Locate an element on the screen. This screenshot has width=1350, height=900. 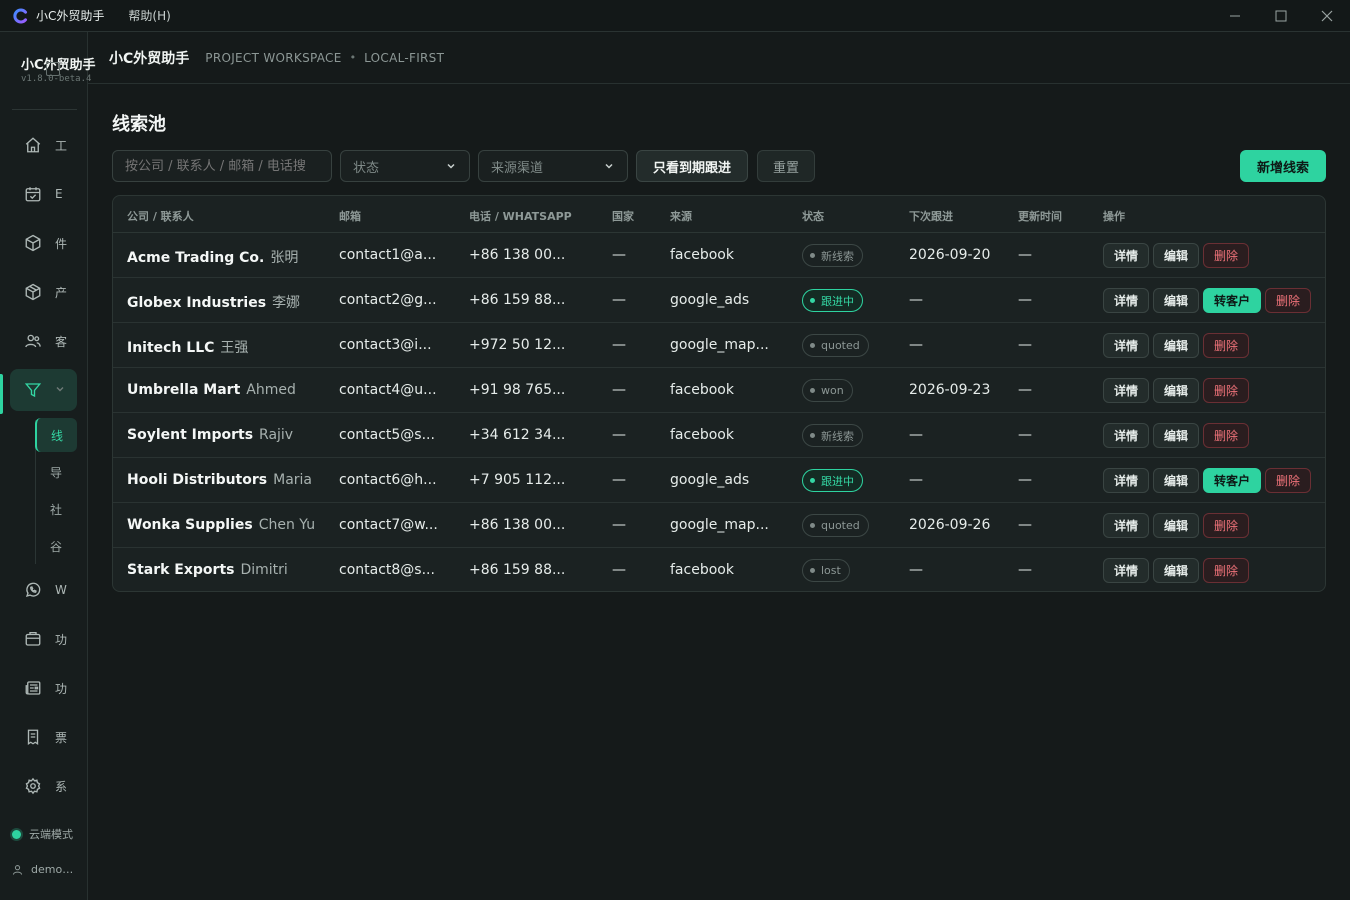
status-dot is located at coordinates (16, 834).